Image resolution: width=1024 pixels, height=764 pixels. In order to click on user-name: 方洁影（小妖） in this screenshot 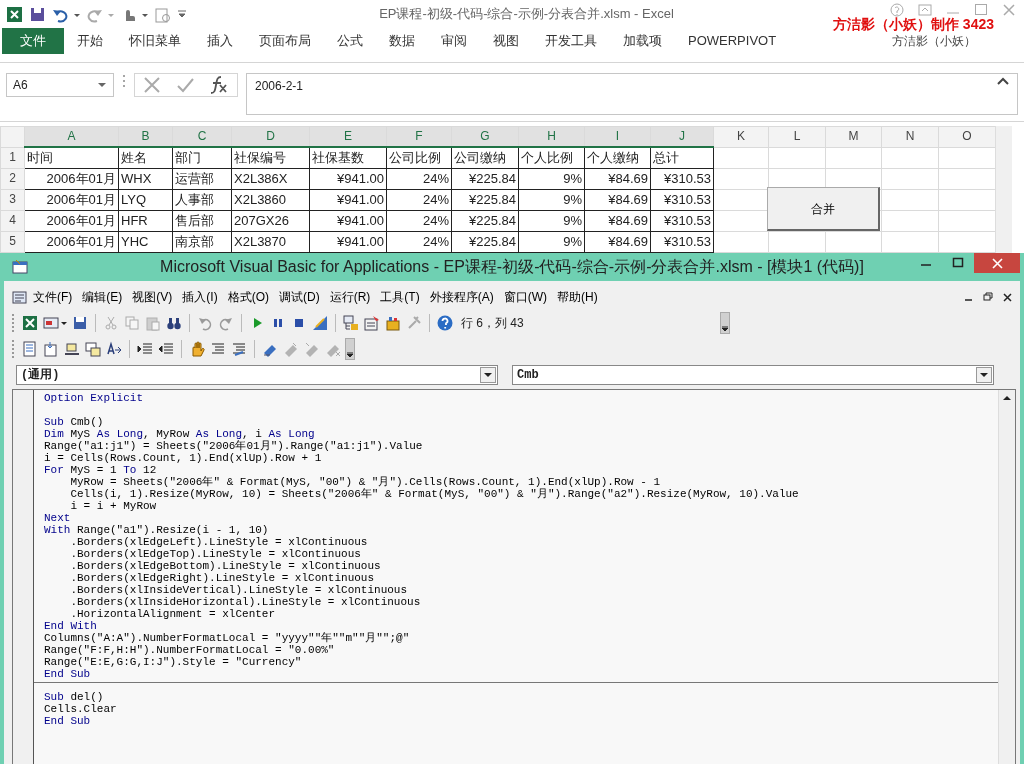, I will do `click(934, 41)`.